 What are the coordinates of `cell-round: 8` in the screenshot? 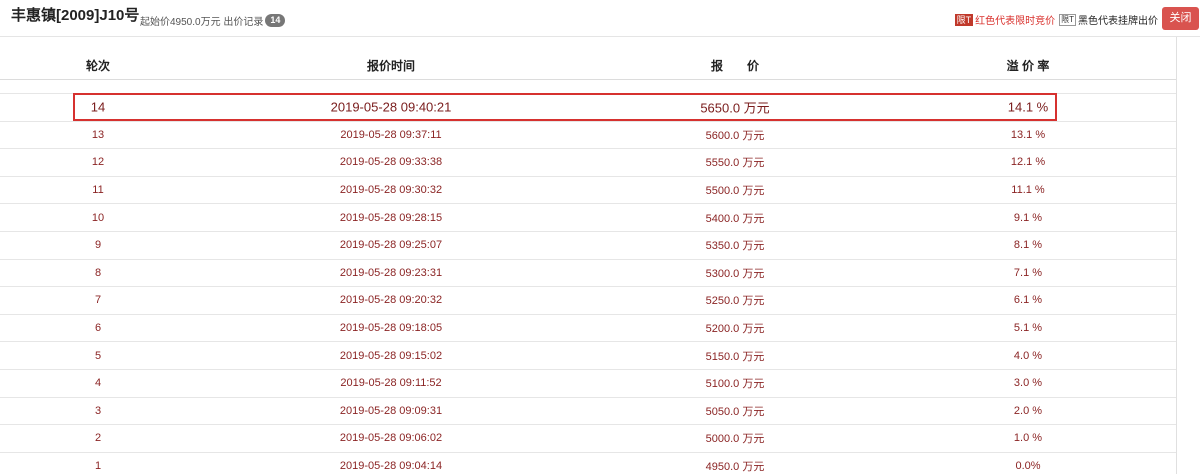 It's located at (98, 272).